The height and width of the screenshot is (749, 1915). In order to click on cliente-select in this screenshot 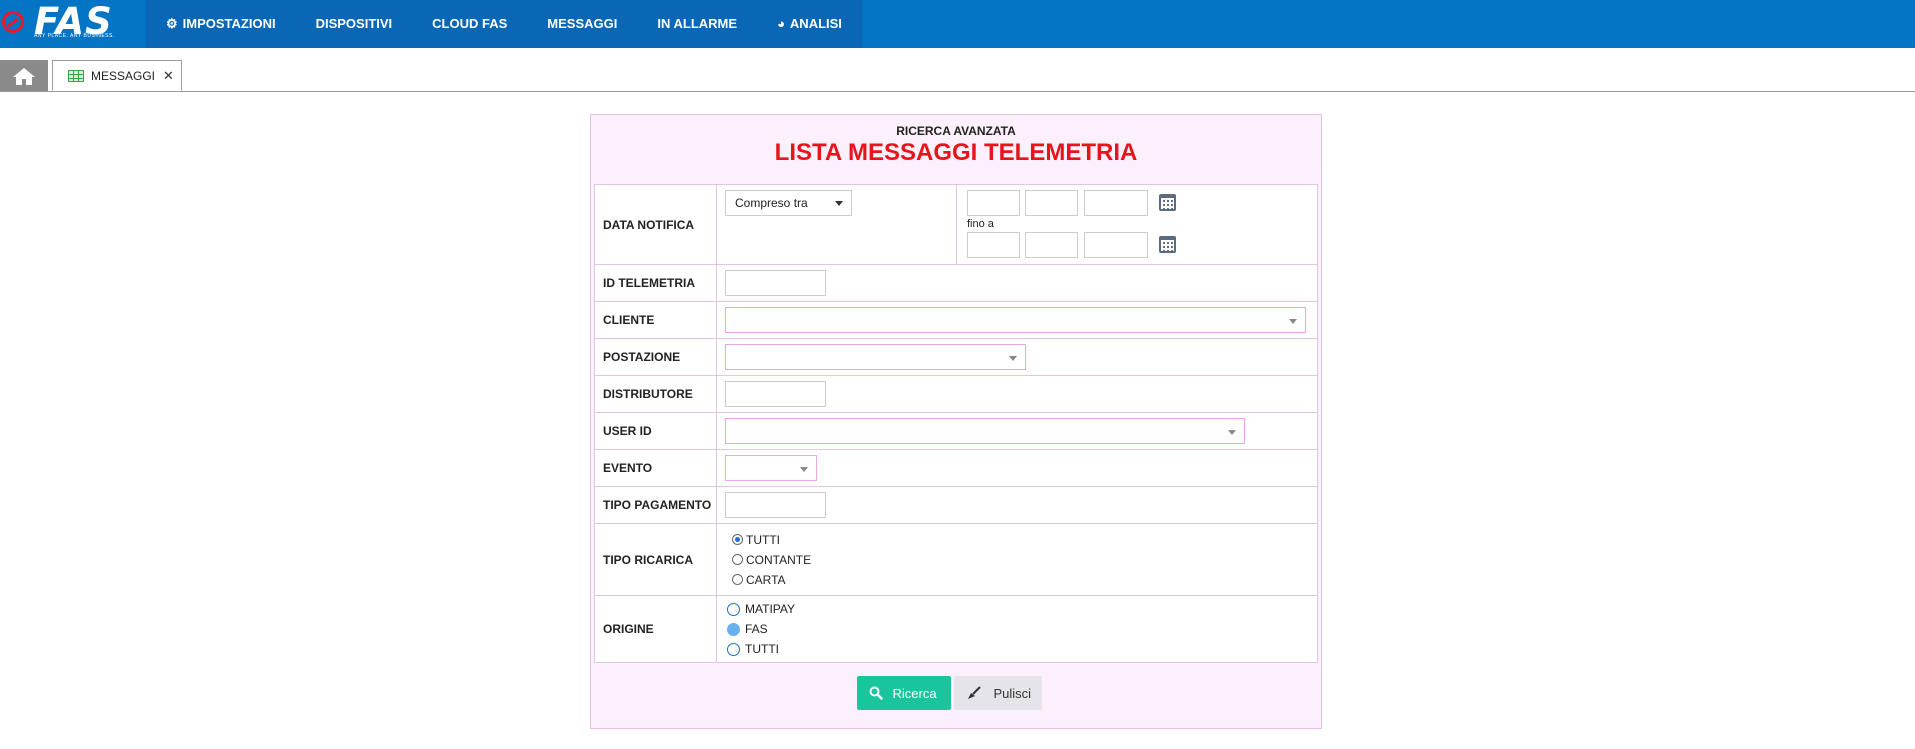, I will do `click(1015, 320)`.